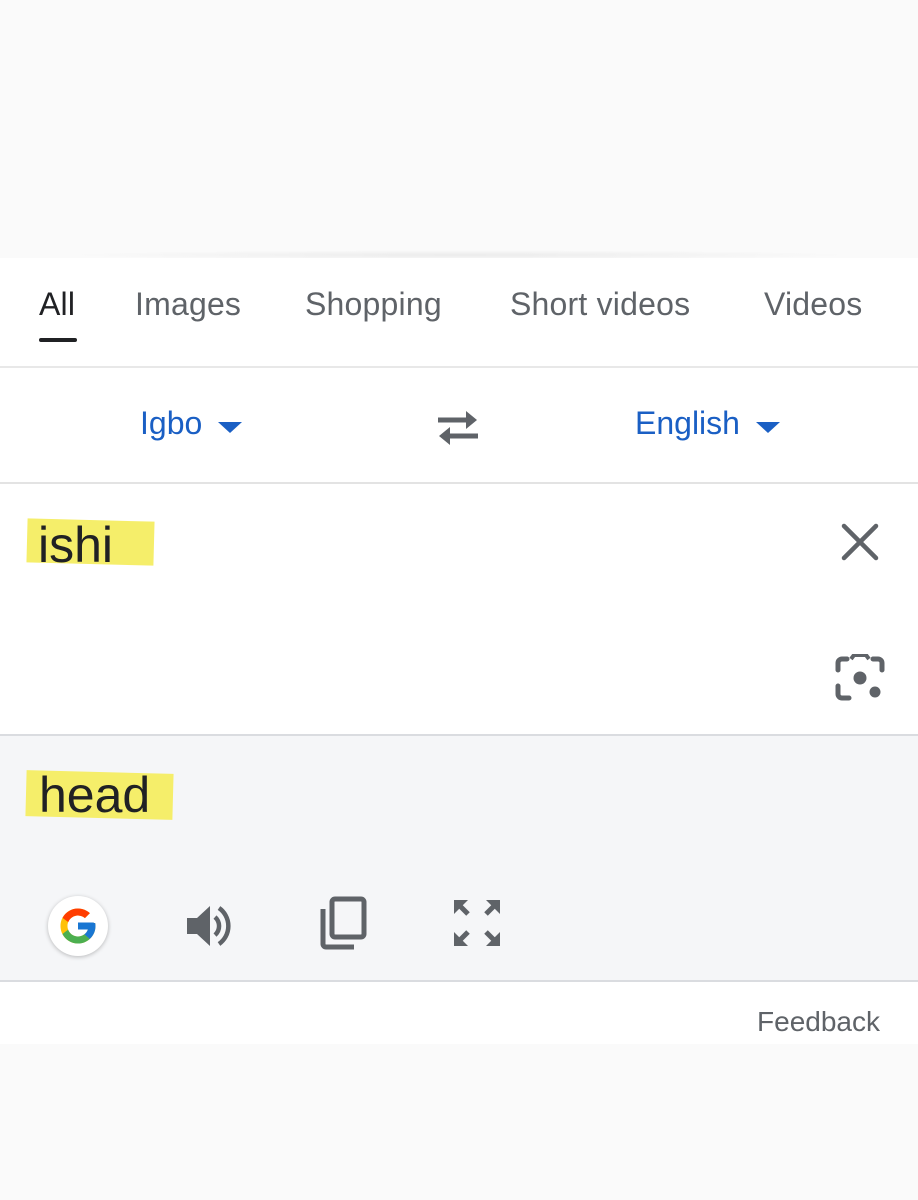 This screenshot has height=1200, width=918. I want to click on google-logo-icon, so click(78, 926).